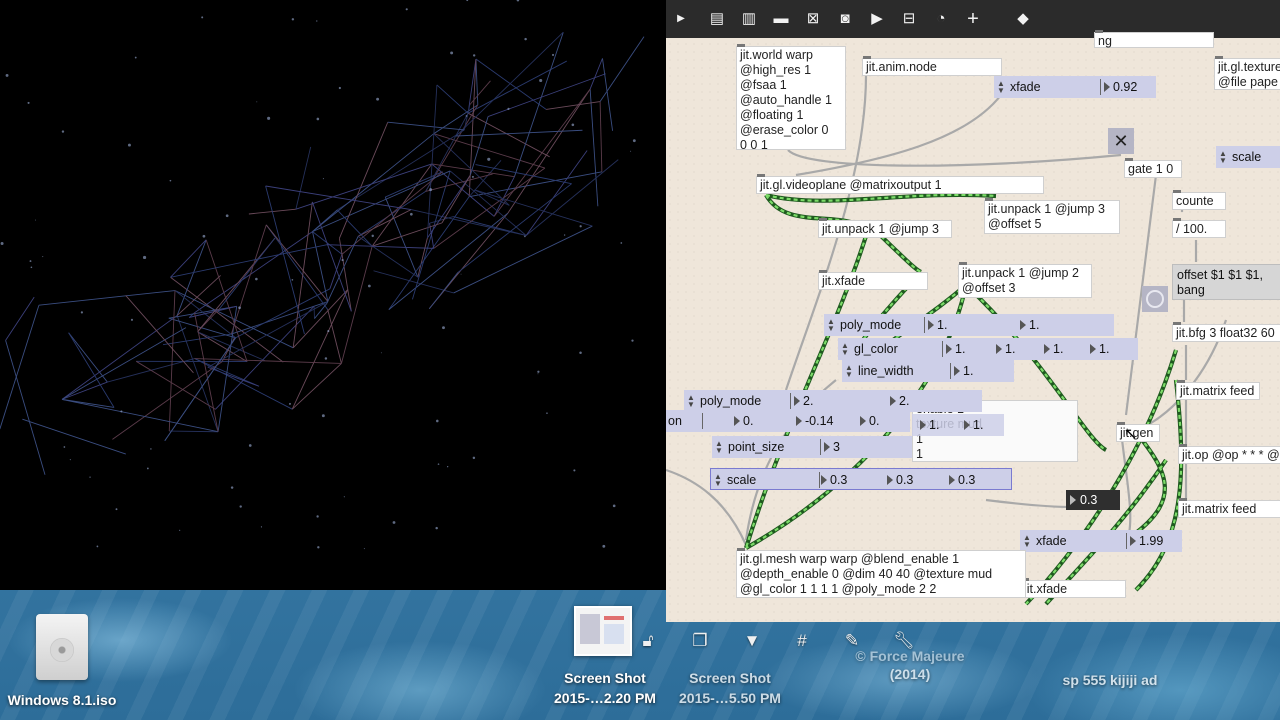  Describe the element at coordinates (781, 19) in the screenshot. I see `comment-icon: ▬` at that location.